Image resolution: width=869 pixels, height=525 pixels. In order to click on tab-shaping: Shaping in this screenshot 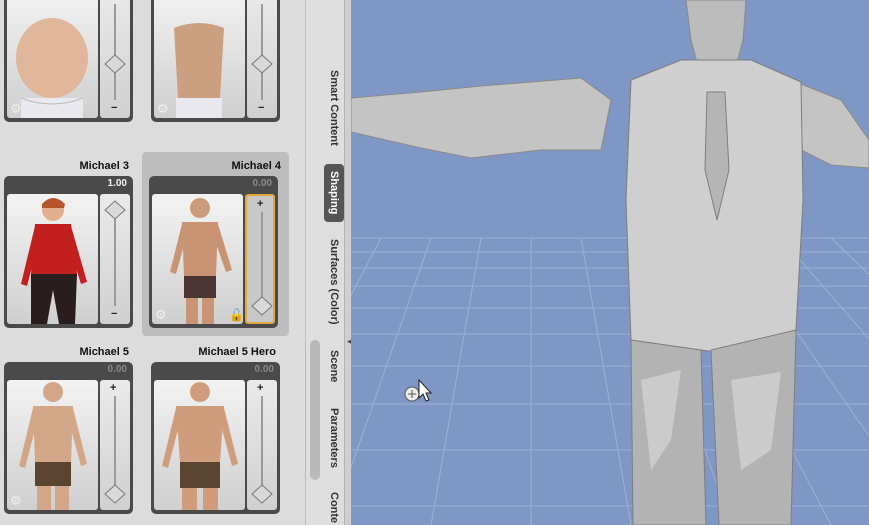, I will do `click(334, 193)`.